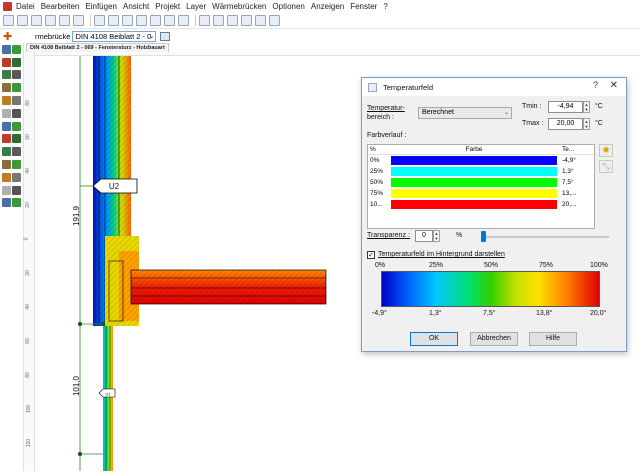 The width and height of the screenshot is (640, 473). I want to click on add-color-icon: ✹, so click(606, 150).